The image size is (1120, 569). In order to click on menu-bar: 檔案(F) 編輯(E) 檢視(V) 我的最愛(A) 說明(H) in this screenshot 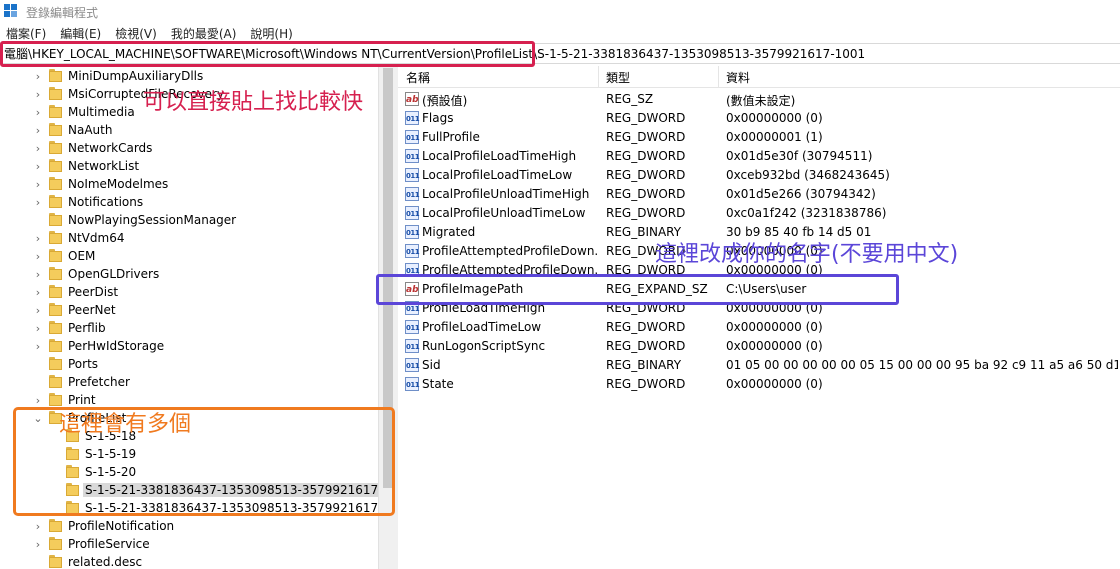, I will do `click(560, 33)`.